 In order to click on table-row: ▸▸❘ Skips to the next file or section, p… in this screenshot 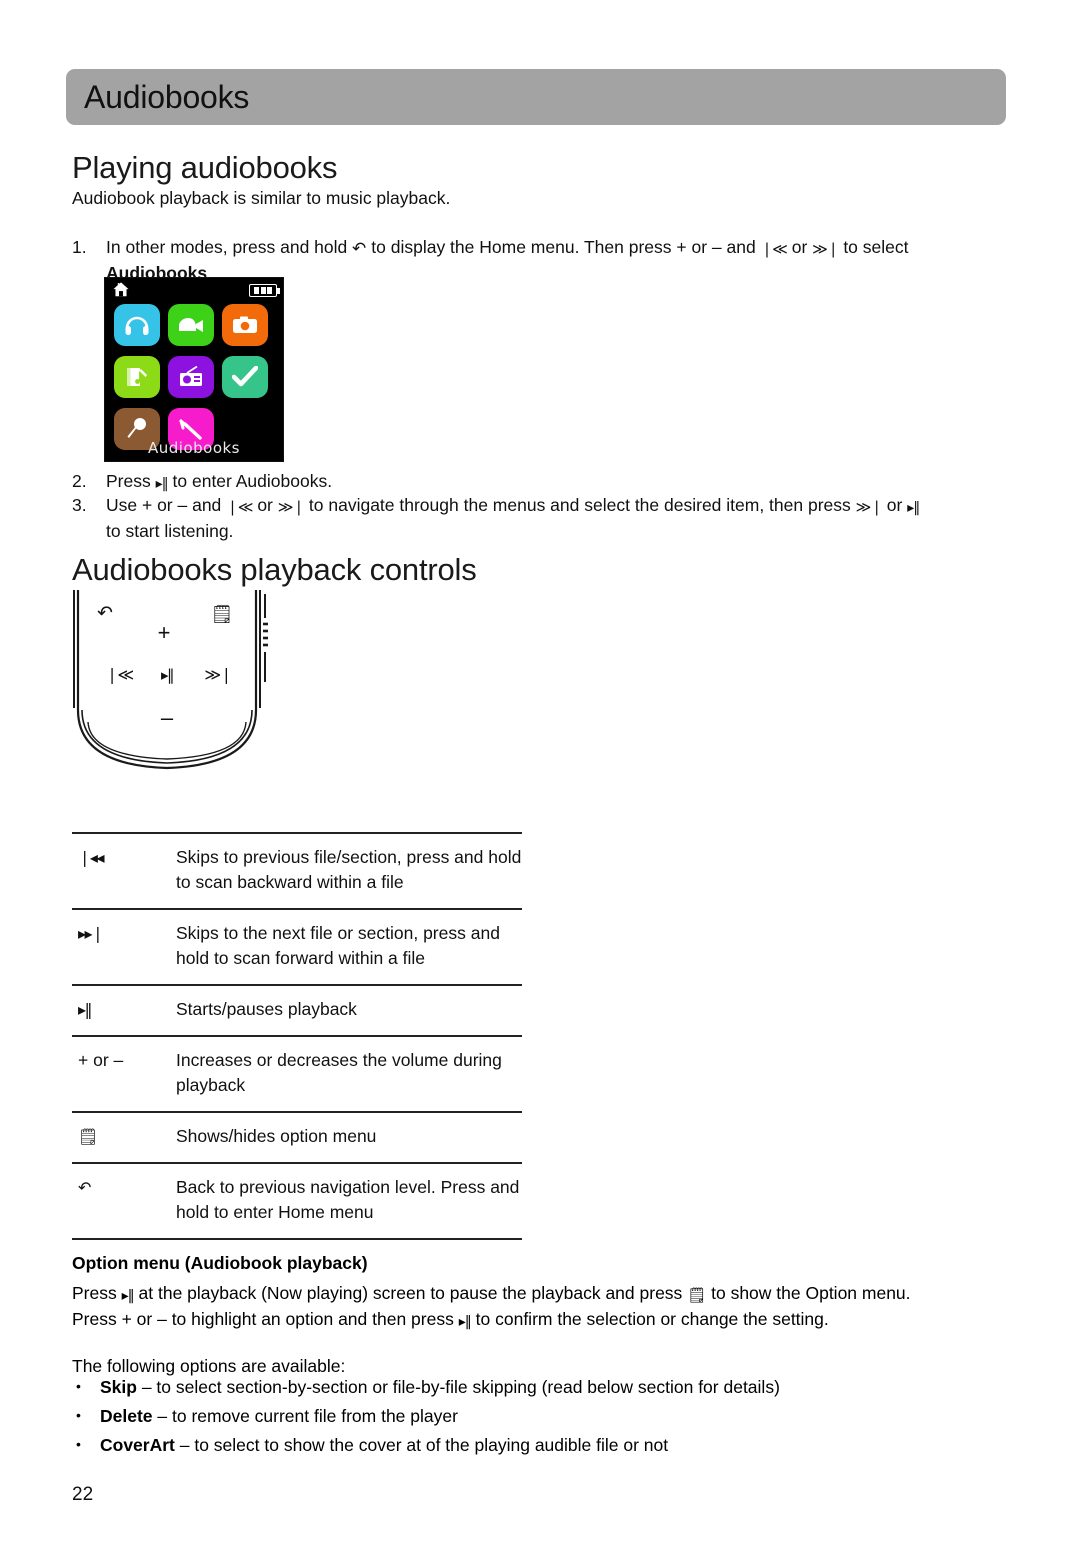, I will do `click(297, 946)`.